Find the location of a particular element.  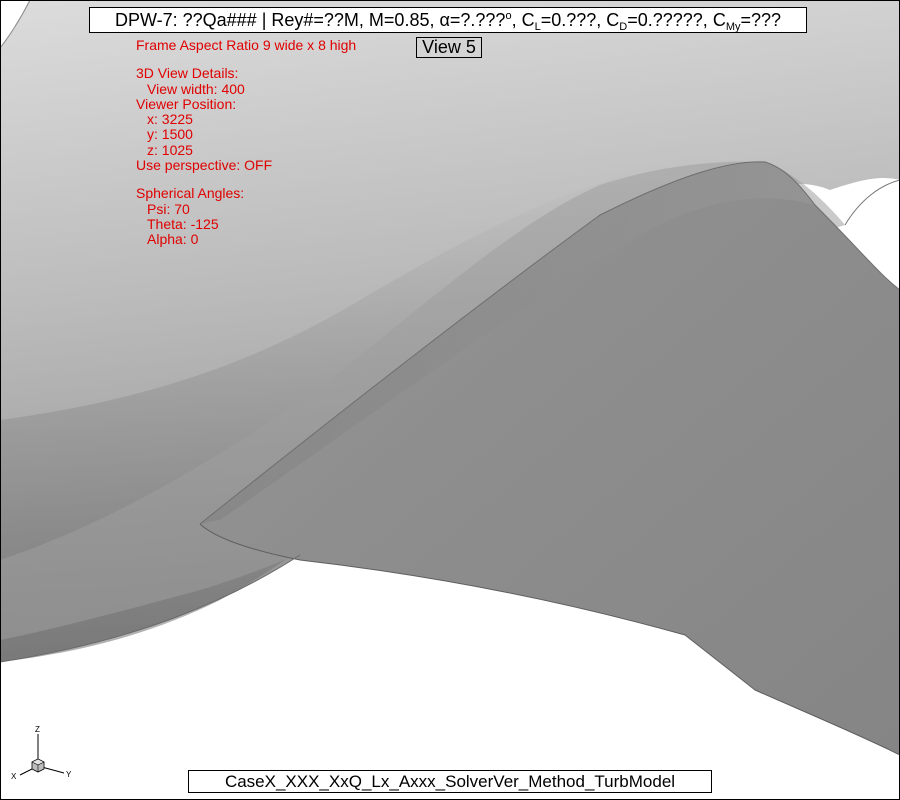

frame-aspect-label: Frame Aspect Ratio 9 wide x 8 high is located at coordinates (246, 45).